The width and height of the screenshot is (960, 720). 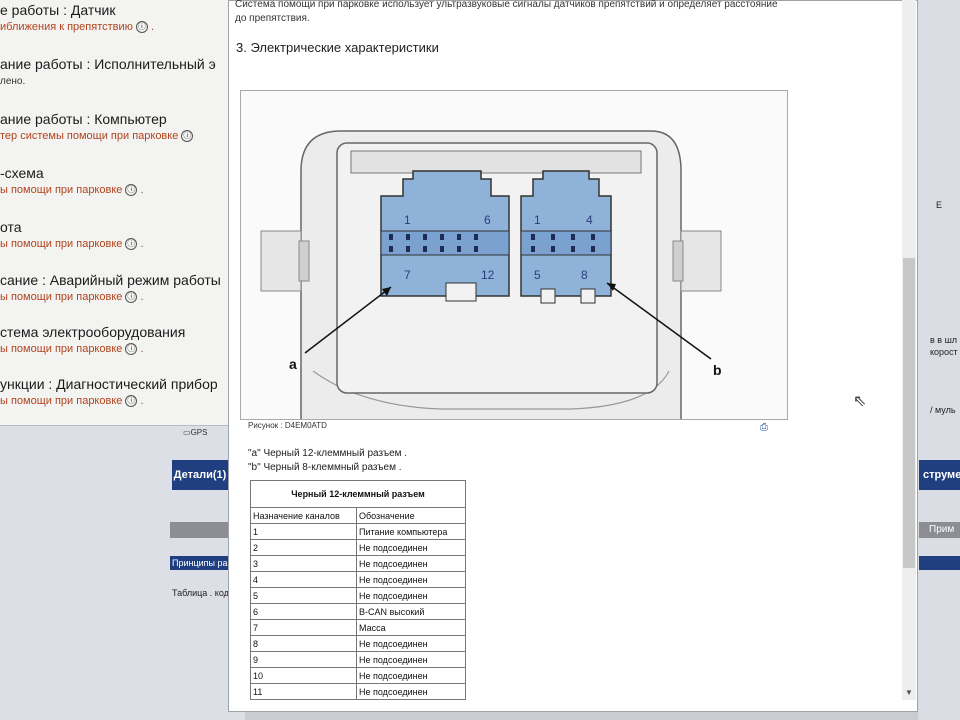 I want to click on bg-item-title: ание работы : Компьютер, so click(x=83, y=119).